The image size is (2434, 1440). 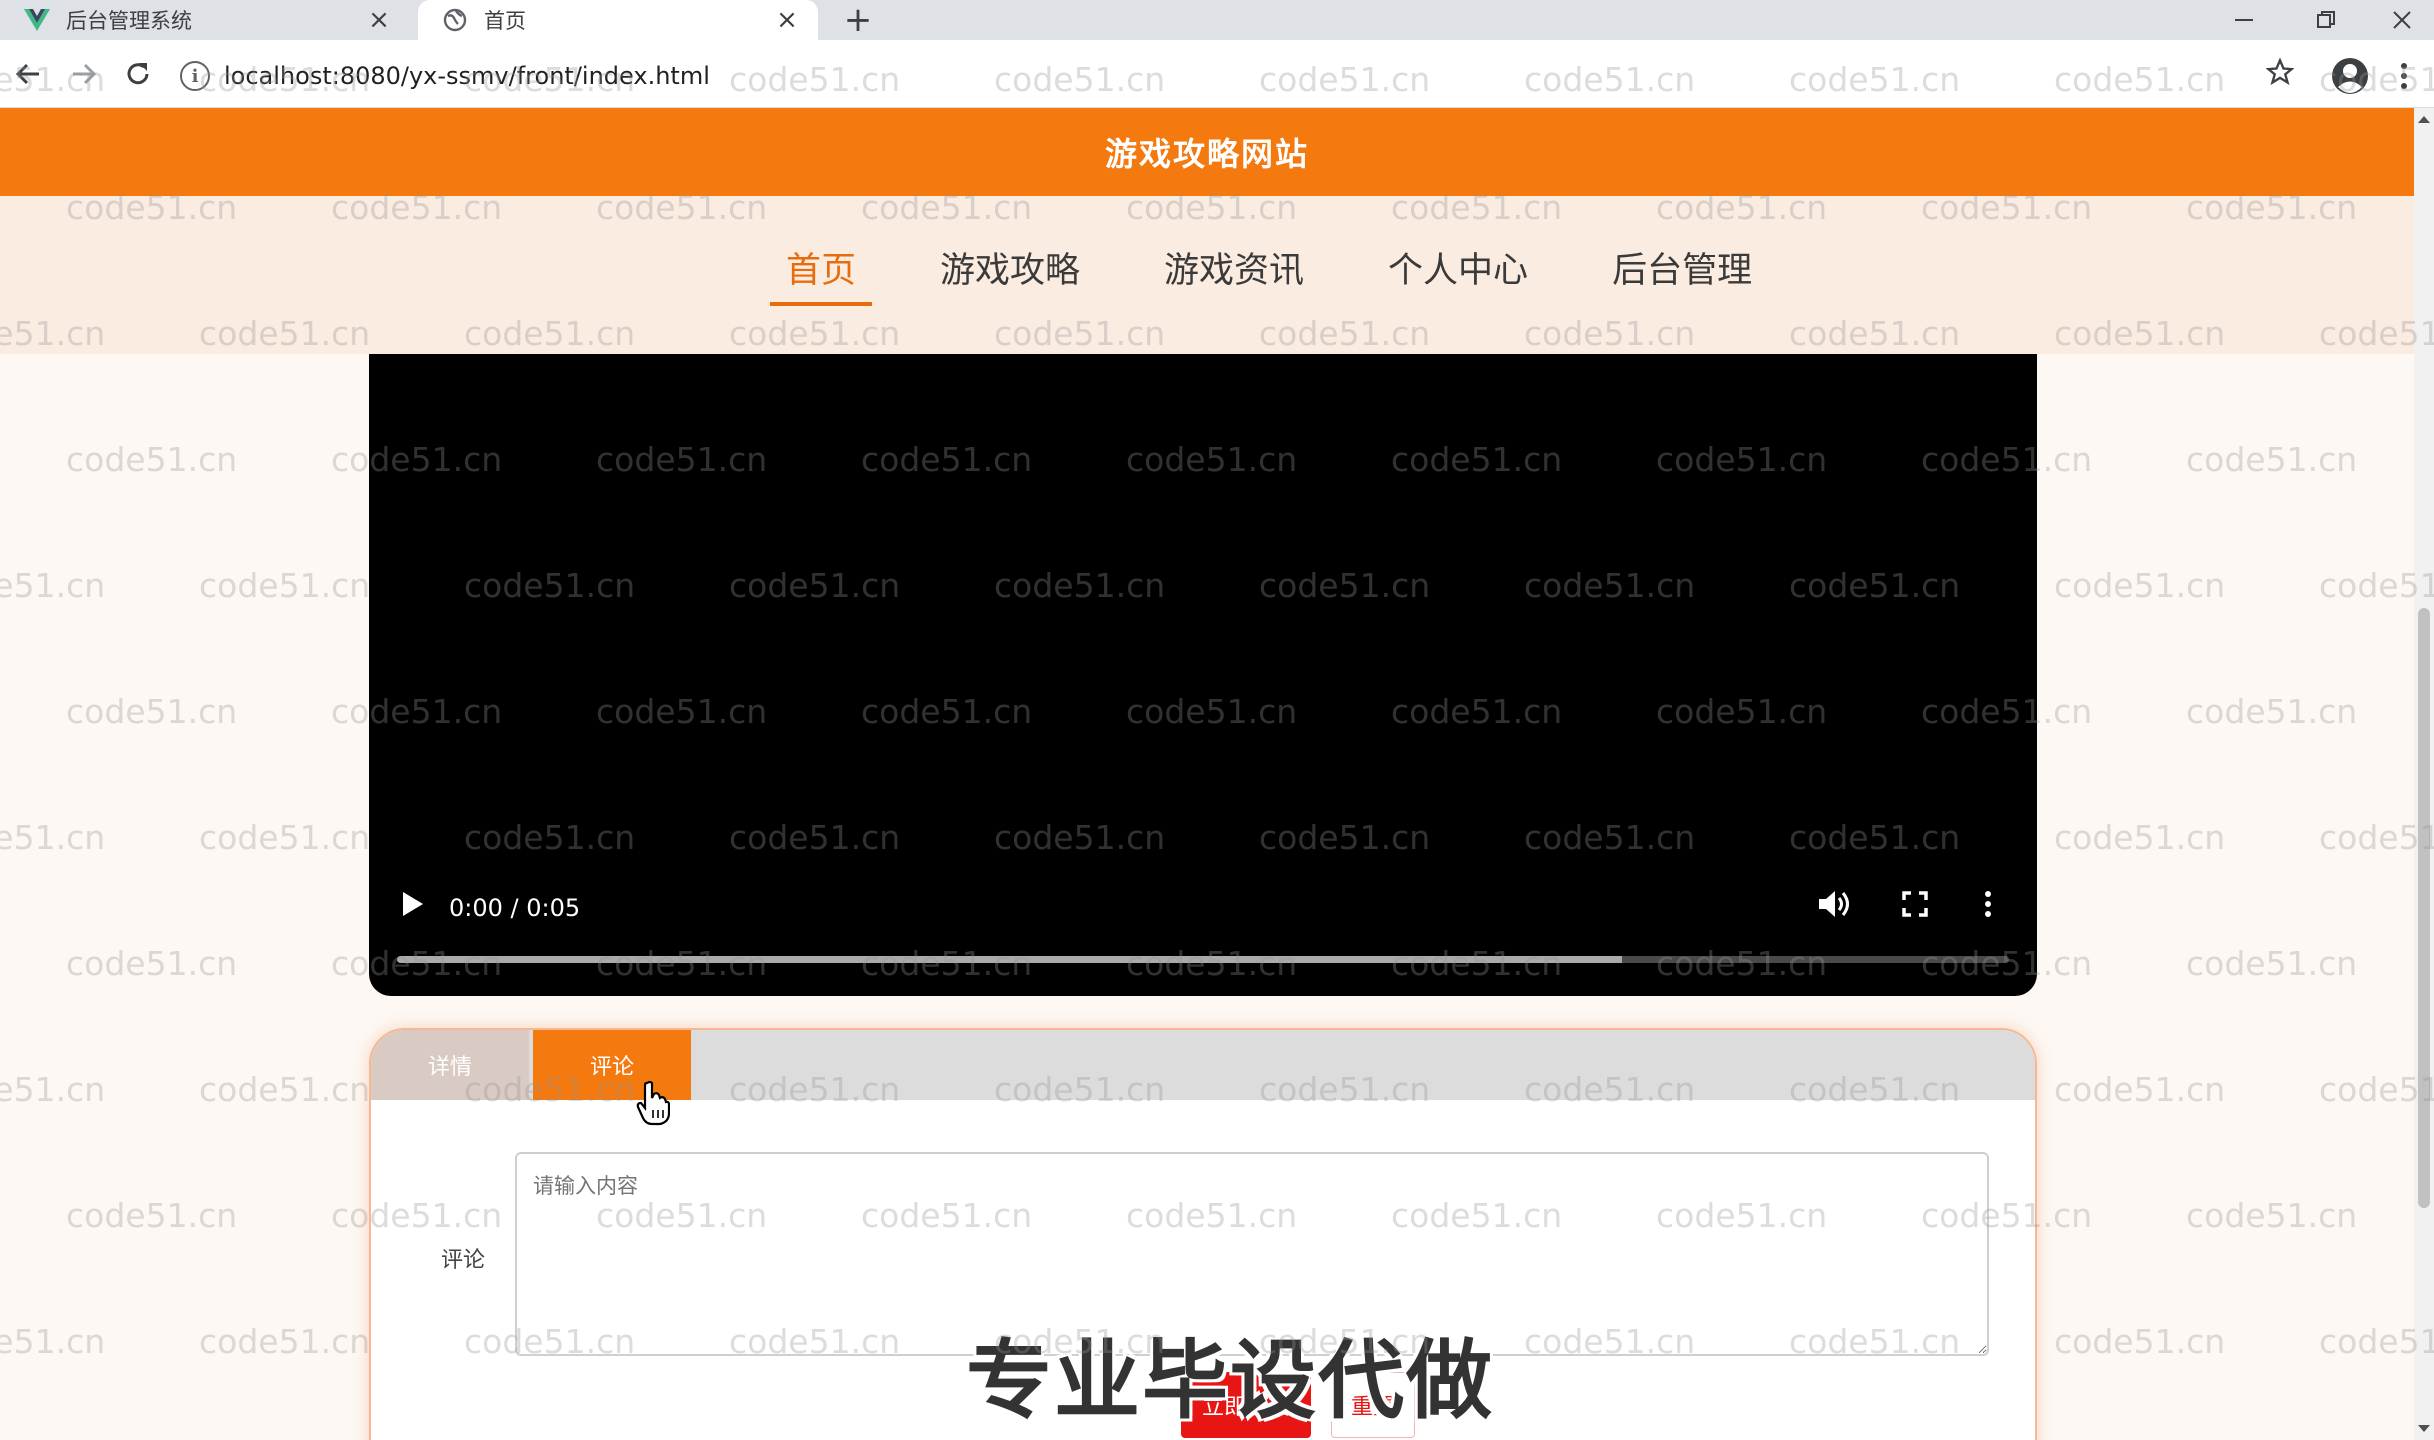 I want to click on url-text: localhost:8080/yx-ssmv/front/index.html, so click(x=467, y=76).